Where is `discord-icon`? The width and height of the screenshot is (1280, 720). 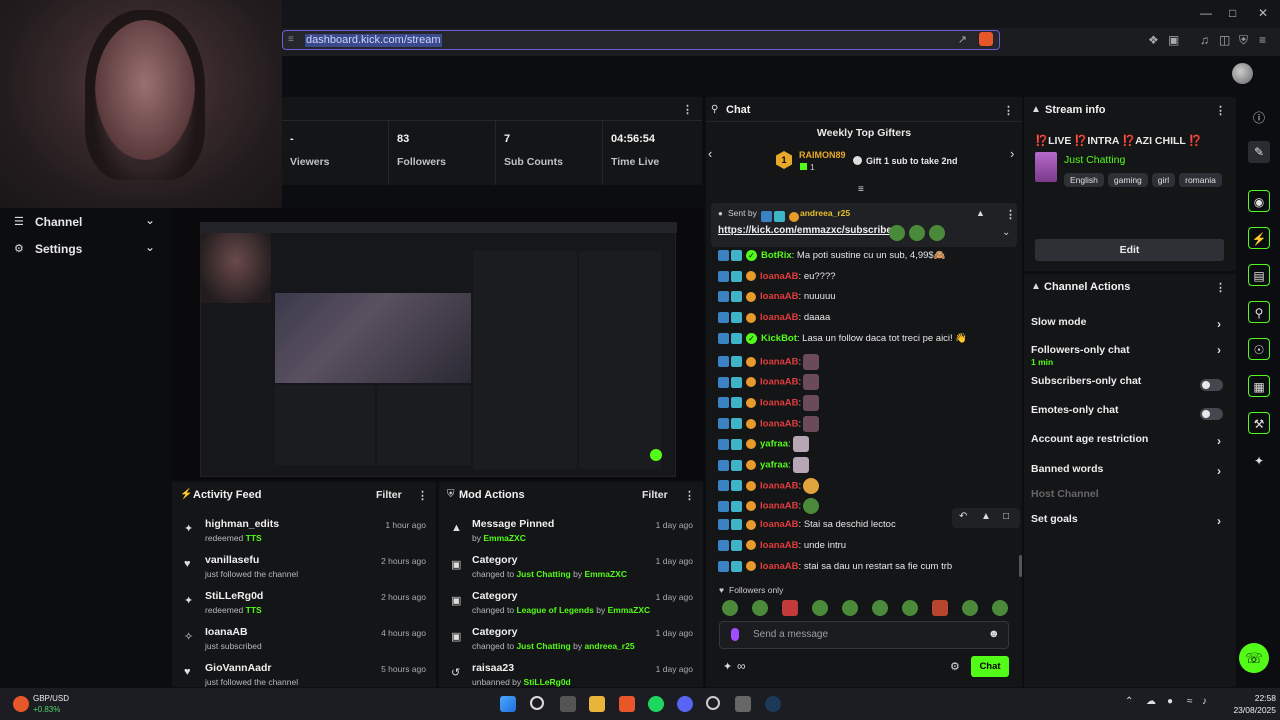
discord-icon is located at coordinates (685, 704).